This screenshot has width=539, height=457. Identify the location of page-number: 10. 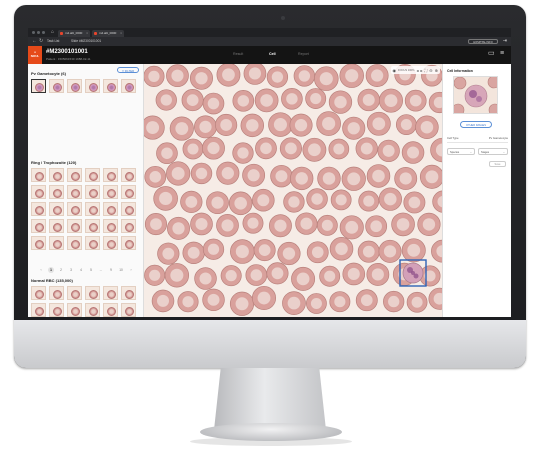
(121, 270).